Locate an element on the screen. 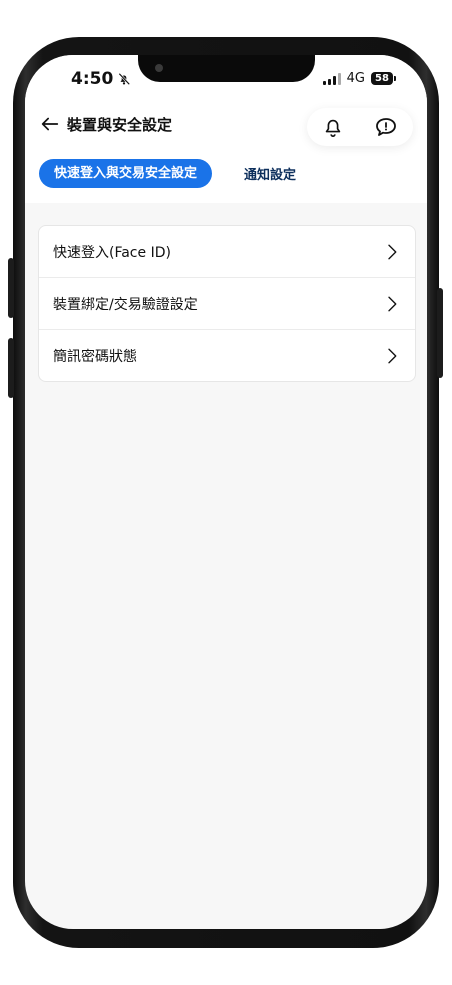 The height and width of the screenshot is (985, 452). tab-bar: 快速登入與交易安全設定 通知設定 is located at coordinates (167, 173).